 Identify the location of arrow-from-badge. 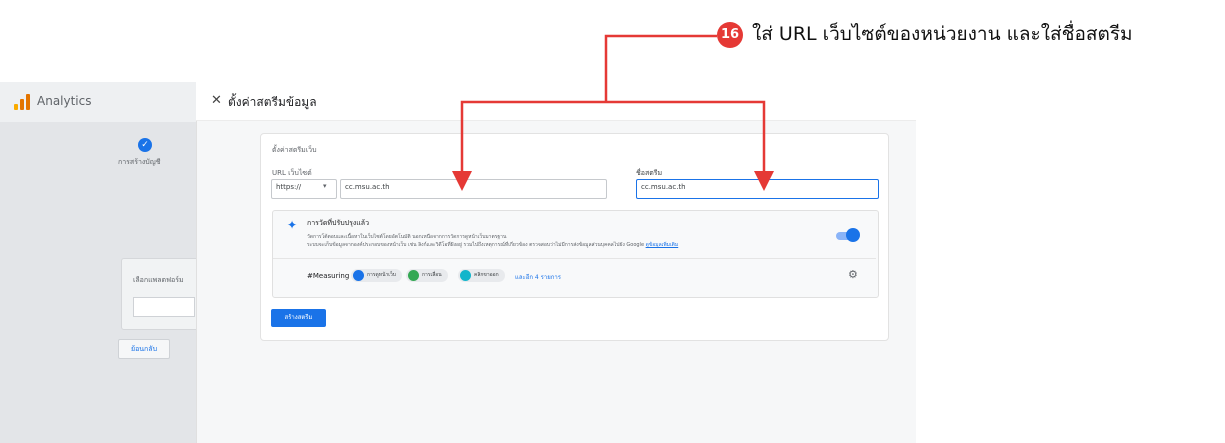
(660, 68).